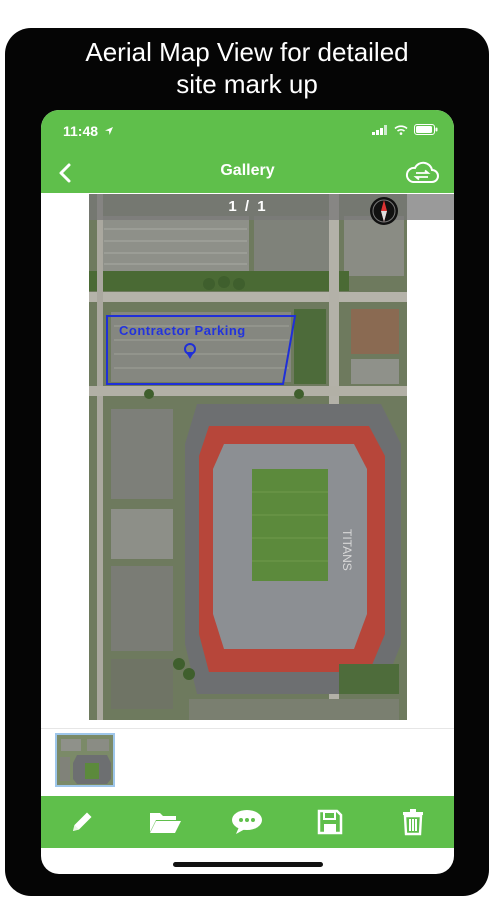  I want to click on pencil-icon, so click(82, 821).